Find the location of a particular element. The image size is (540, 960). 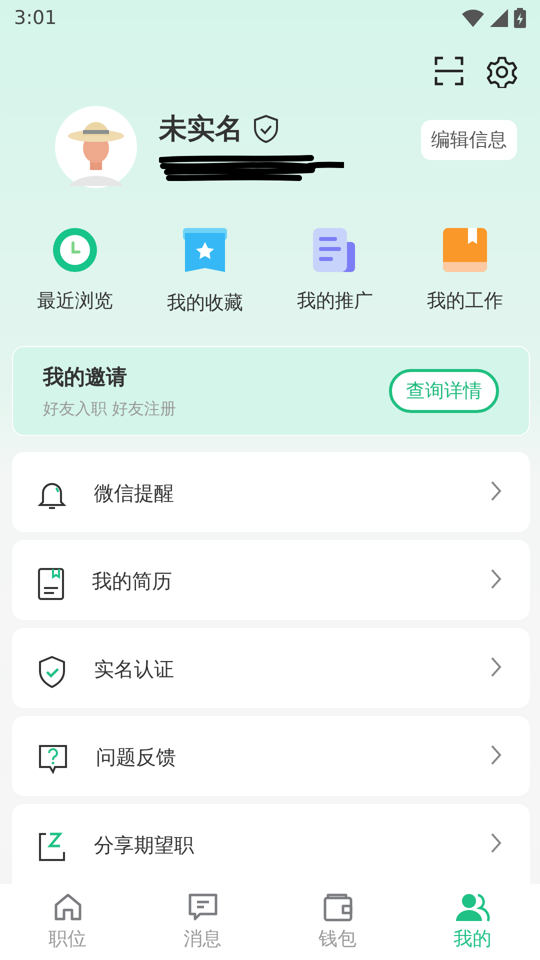

clock-icon is located at coordinates (75, 250).